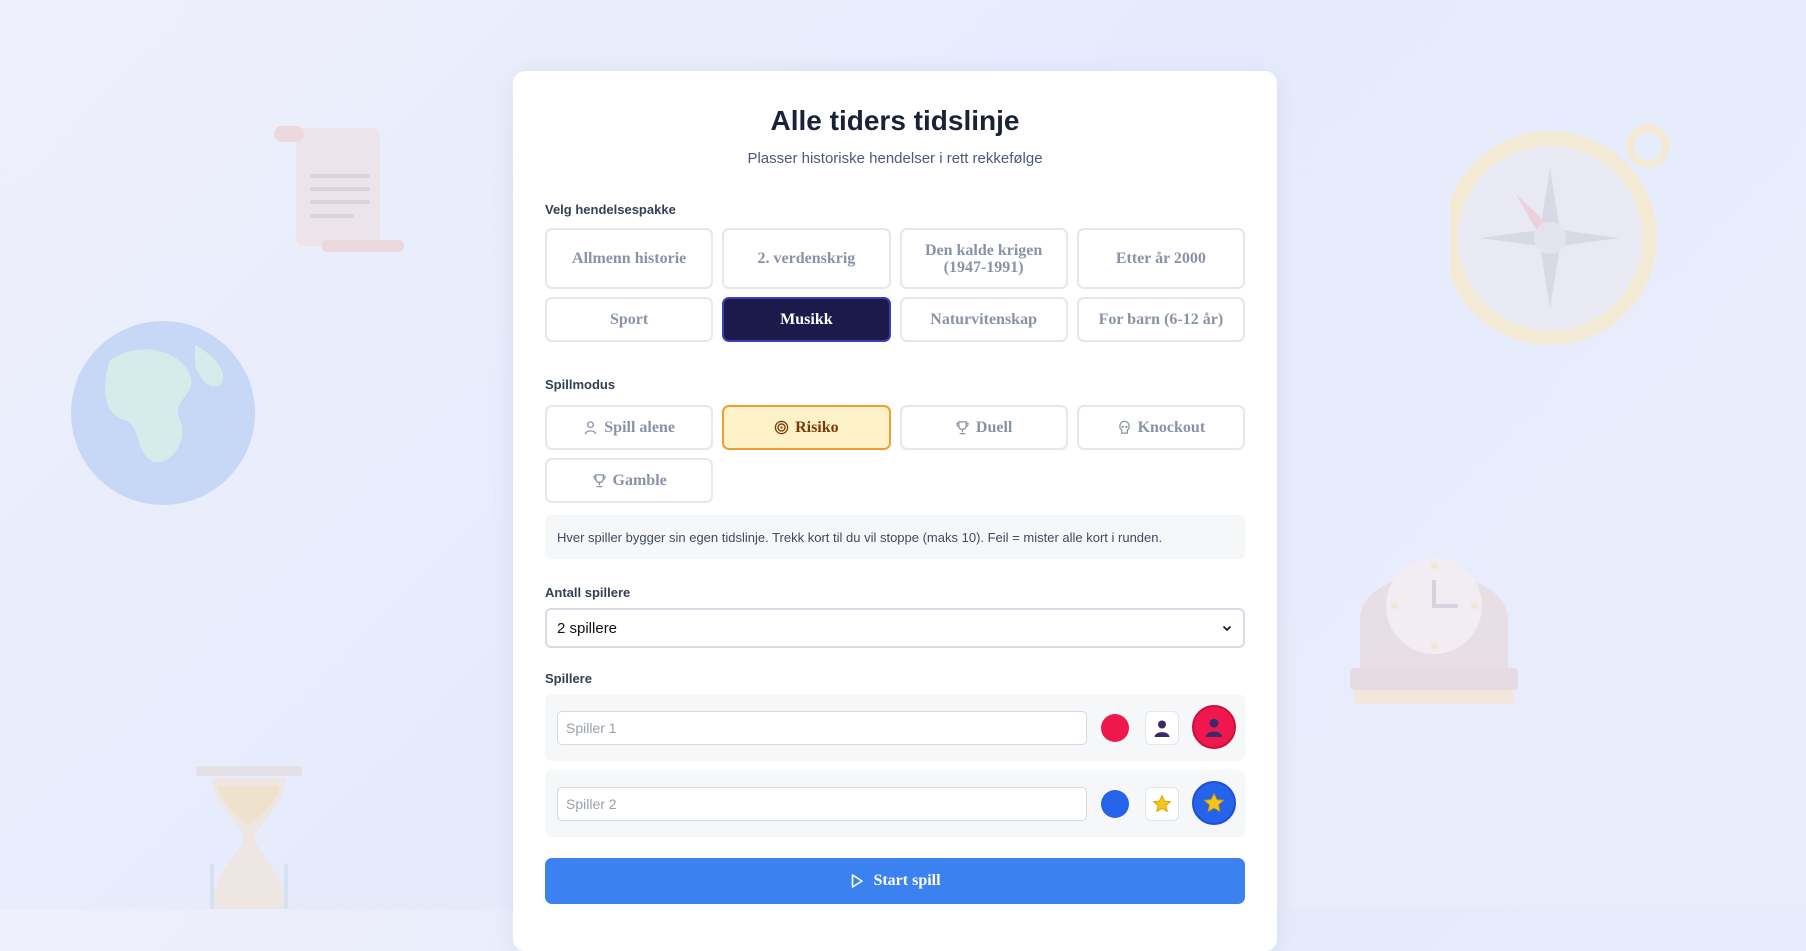  What do you see at coordinates (580, 384) in the screenshot?
I see `mode-section-label: Spillmodus` at bounding box center [580, 384].